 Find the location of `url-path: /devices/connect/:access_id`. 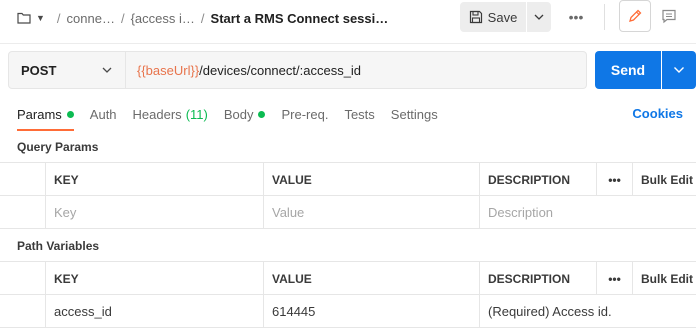

url-path: /devices/connect/:access_id is located at coordinates (280, 70).